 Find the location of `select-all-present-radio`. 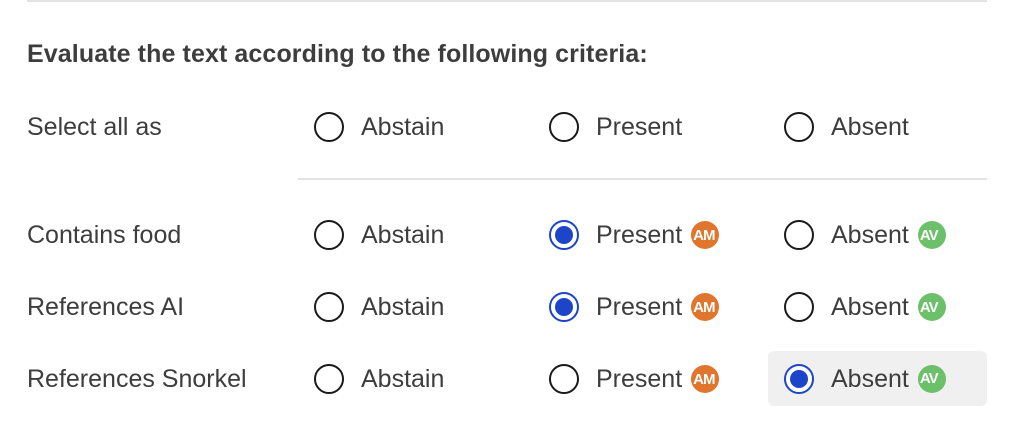

select-all-present-radio is located at coordinates (564, 127).